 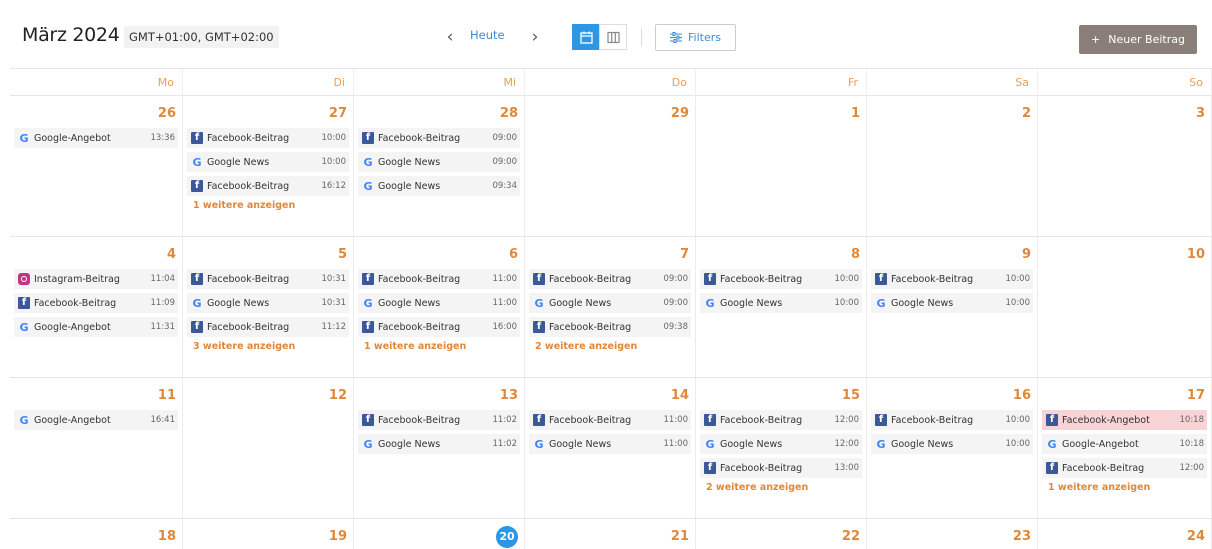 What do you see at coordinates (96, 420) in the screenshot?
I see `scheduled-post: G Google-Angebot 16:41` at bounding box center [96, 420].